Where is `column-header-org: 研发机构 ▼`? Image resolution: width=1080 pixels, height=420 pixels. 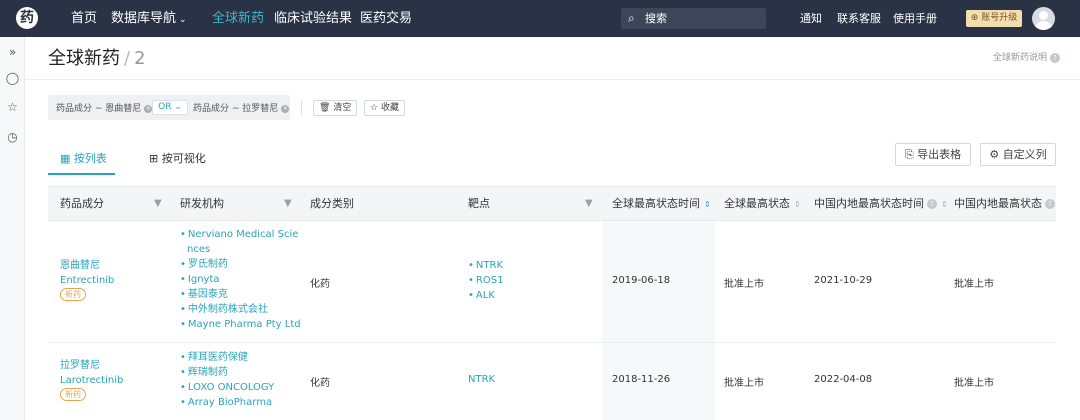
column-header-org: 研发机构 ▼ is located at coordinates (239, 204).